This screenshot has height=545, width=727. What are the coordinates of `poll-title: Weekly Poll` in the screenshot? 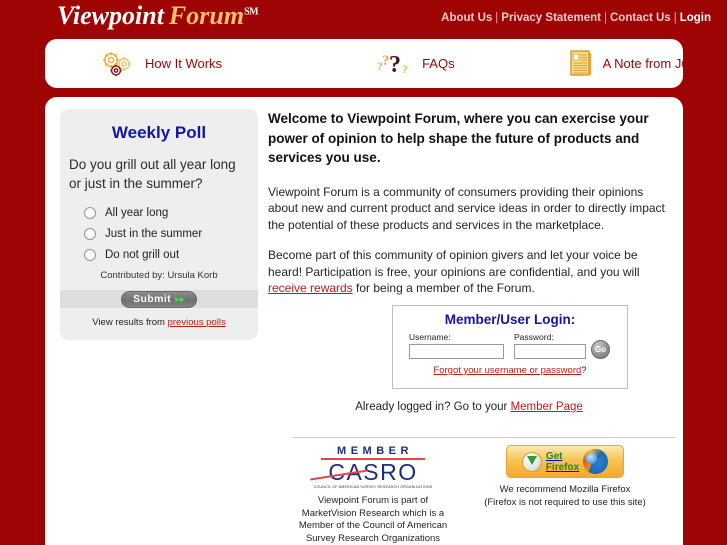 It's located at (159, 132).